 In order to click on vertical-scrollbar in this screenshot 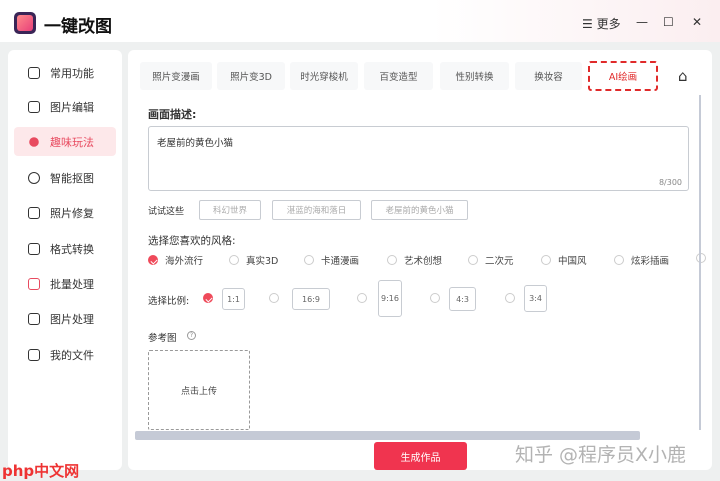, I will do `click(700, 262)`.